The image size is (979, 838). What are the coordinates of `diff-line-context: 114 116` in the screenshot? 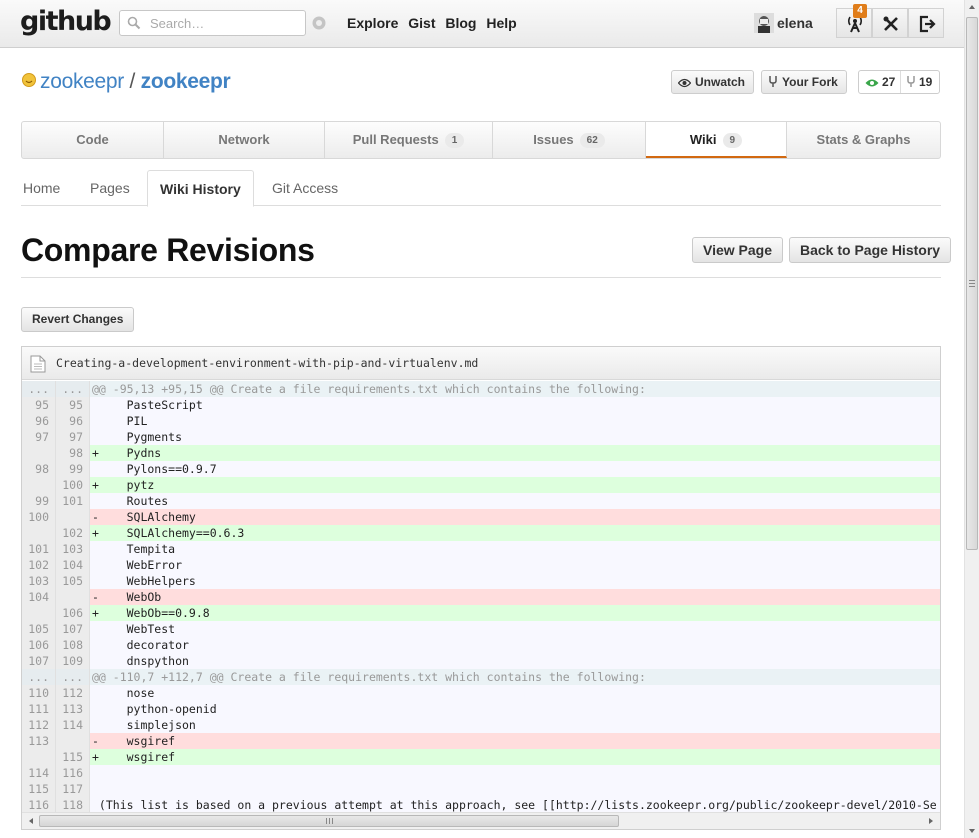 It's located at (481, 773).